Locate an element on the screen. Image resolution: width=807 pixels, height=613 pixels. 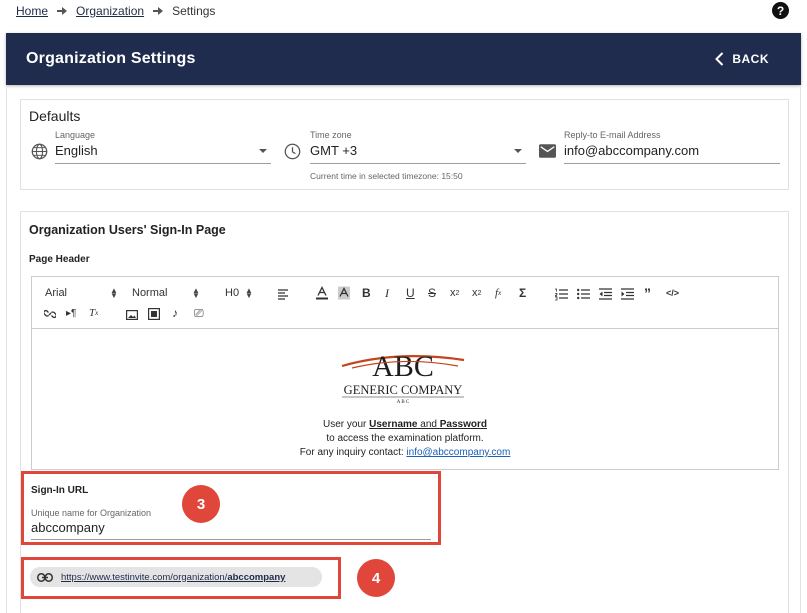
heading-select-value: H0 is located at coordinates (232, 293).